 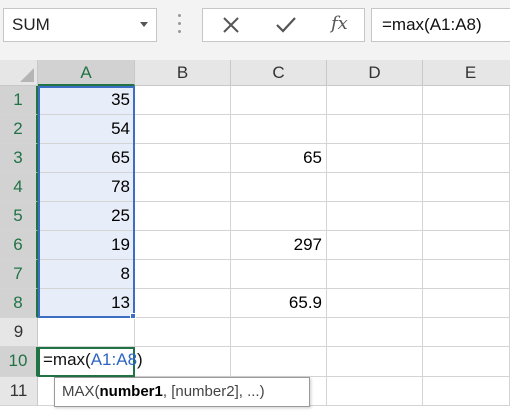 What do you see at coordinates (19, 216) in the screenshot?
I see `row-header-5: 5` at bounding box center [19, 216].